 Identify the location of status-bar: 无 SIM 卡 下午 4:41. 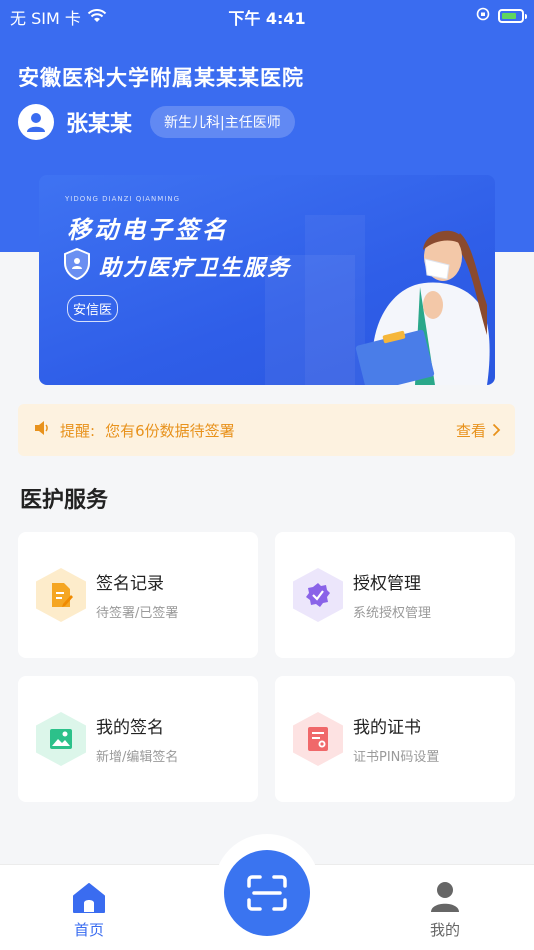
(267, 15).